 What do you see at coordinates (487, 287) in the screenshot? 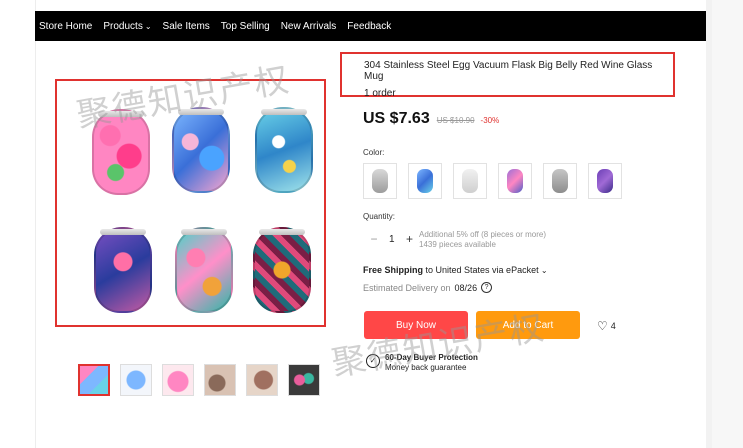
I see `question-icon: ?` at bounding box center [487, 287].